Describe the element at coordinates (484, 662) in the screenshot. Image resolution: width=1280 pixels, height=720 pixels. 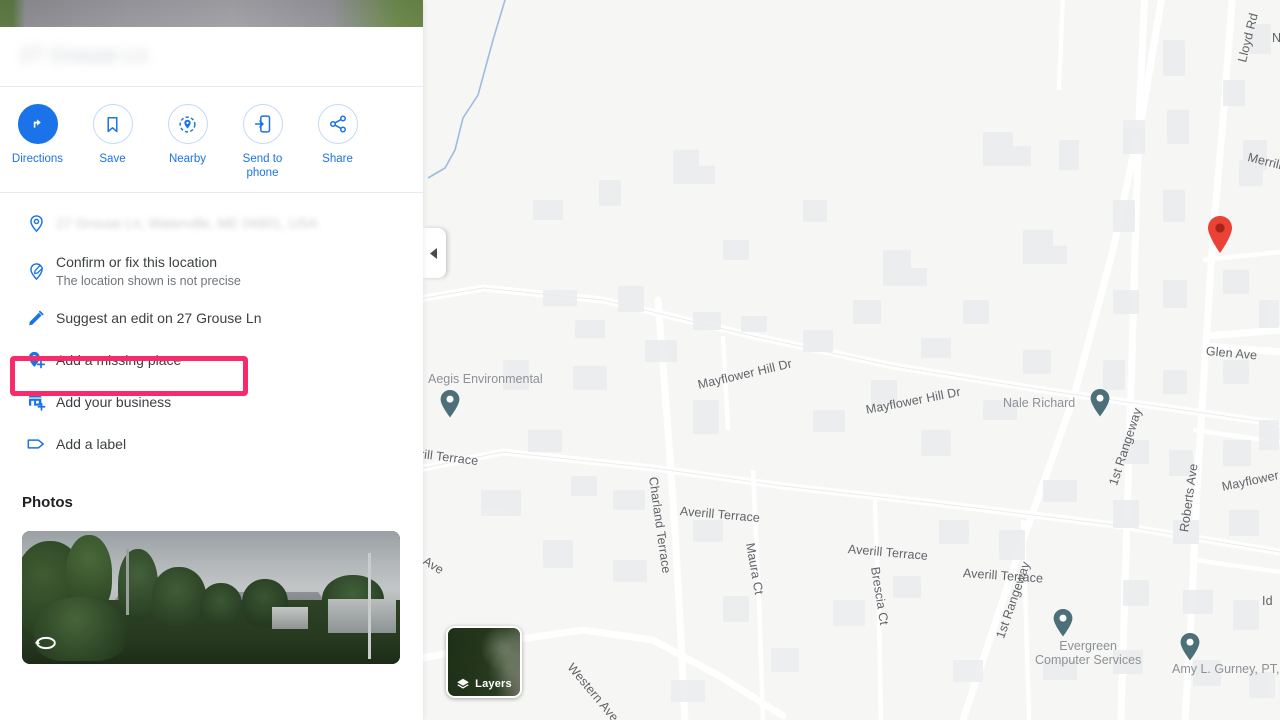
I see `layers-button: Layers` at that location.